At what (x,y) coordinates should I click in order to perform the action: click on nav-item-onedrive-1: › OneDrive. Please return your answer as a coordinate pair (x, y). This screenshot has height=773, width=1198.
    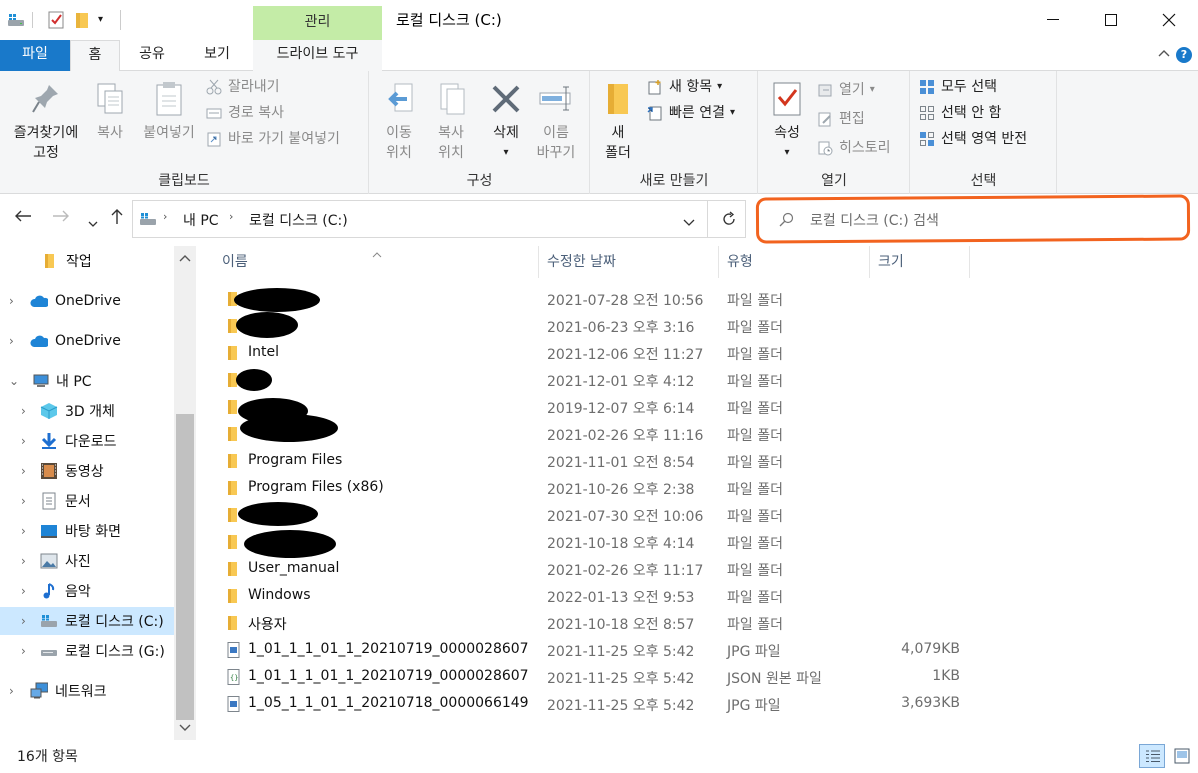
    Looking at the image, I should click on (87, 301).